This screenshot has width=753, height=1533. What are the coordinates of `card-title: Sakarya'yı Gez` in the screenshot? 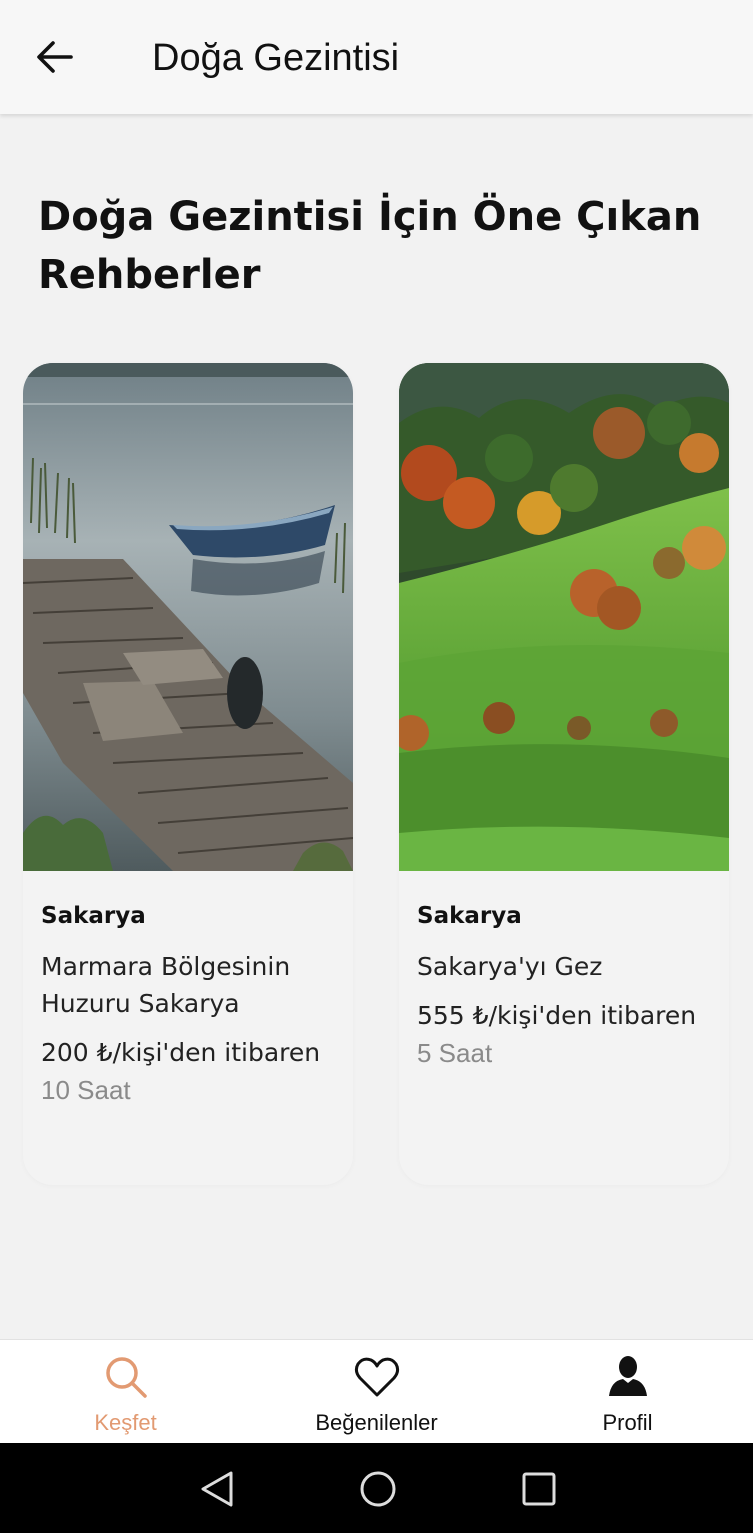 It's located at (510, 966).